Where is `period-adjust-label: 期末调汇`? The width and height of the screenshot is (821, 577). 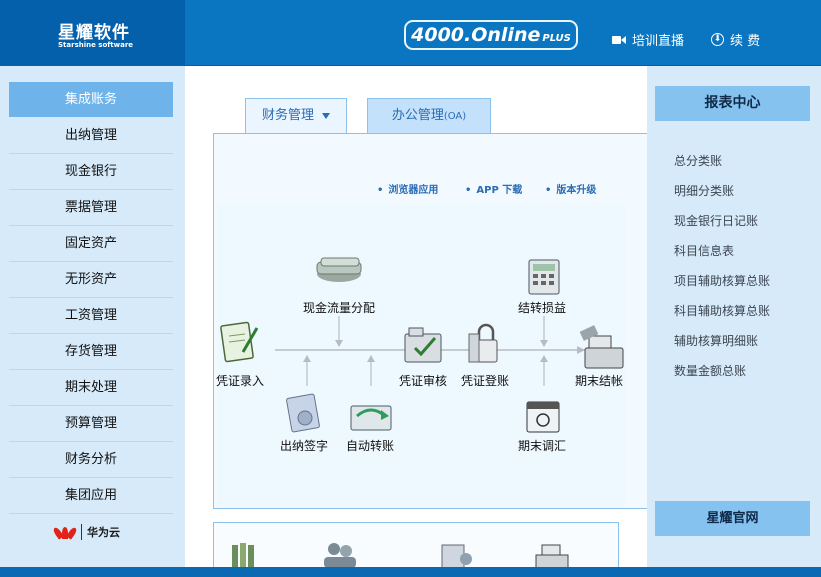
period-adjust-label: 期末调汇 is located at coordinates (542, 445).